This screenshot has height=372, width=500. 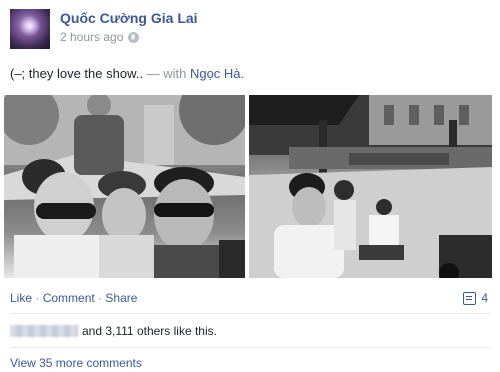 I want to click on tagged-person-link: Ngọc Hà., so click(x=217, y=73).